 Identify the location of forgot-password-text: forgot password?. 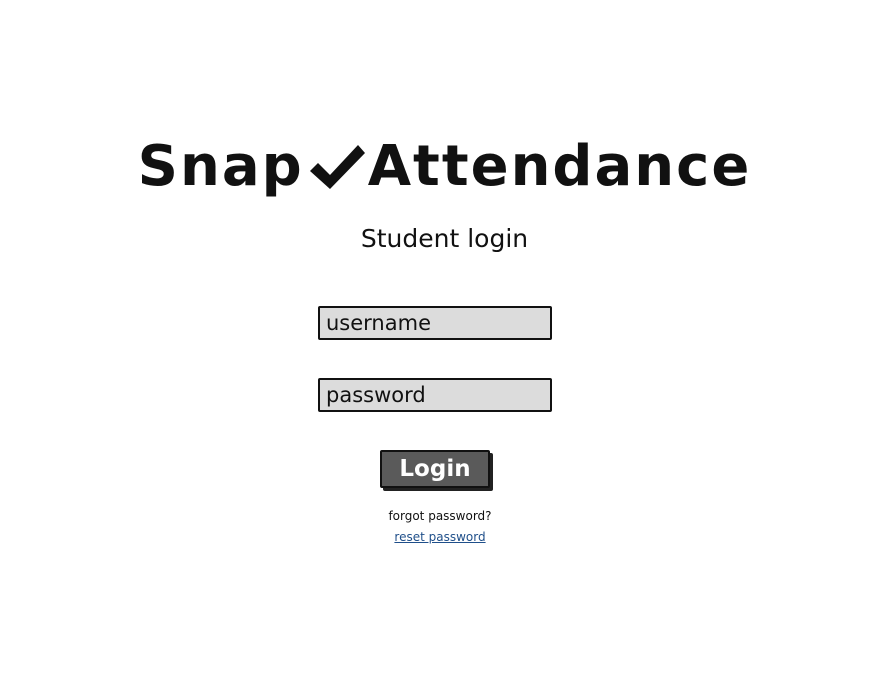
(440, 516).